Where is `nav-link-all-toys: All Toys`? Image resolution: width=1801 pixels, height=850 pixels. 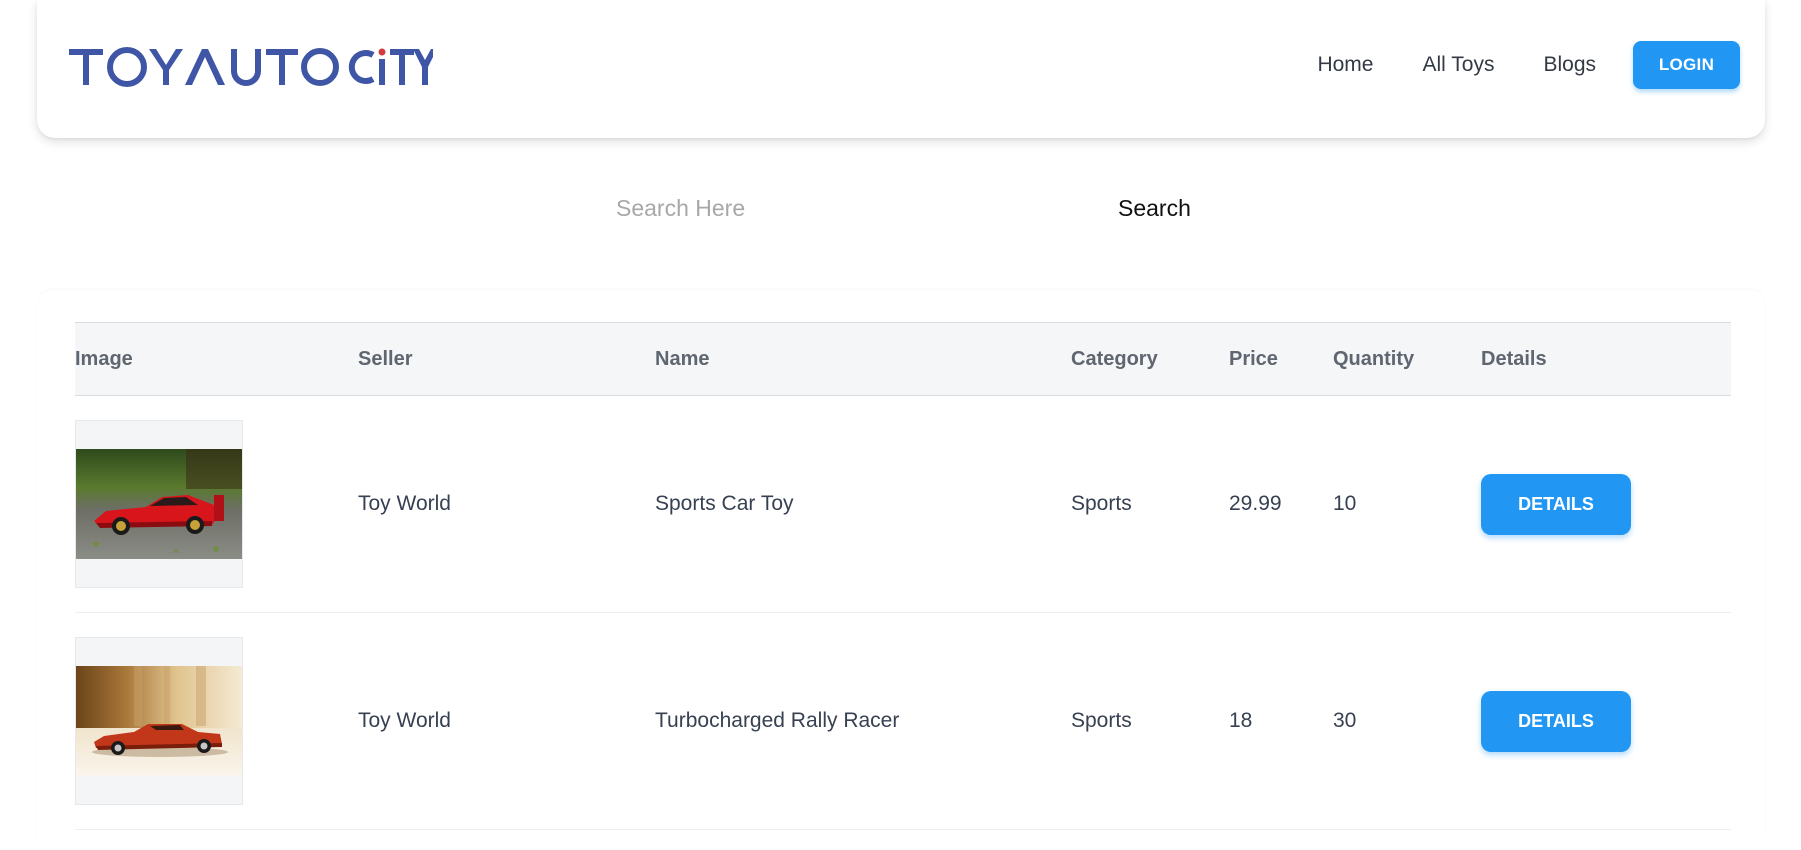
nav-link-all-toys: All Toys is located at coordinates (1458, 65).